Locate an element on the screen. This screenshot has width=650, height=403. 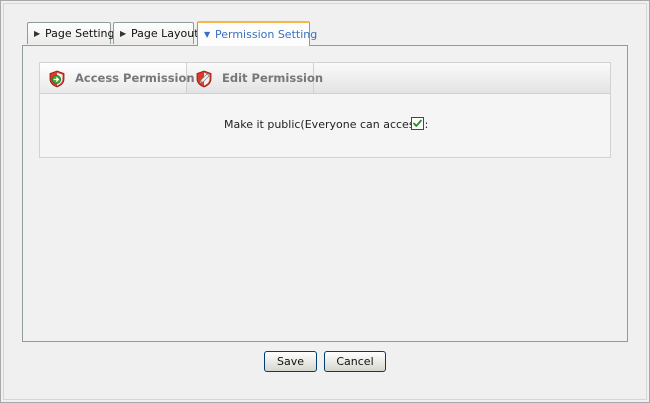
tab-permission-setting: ▼ Permission Setting is located at coordinates (257, 33).